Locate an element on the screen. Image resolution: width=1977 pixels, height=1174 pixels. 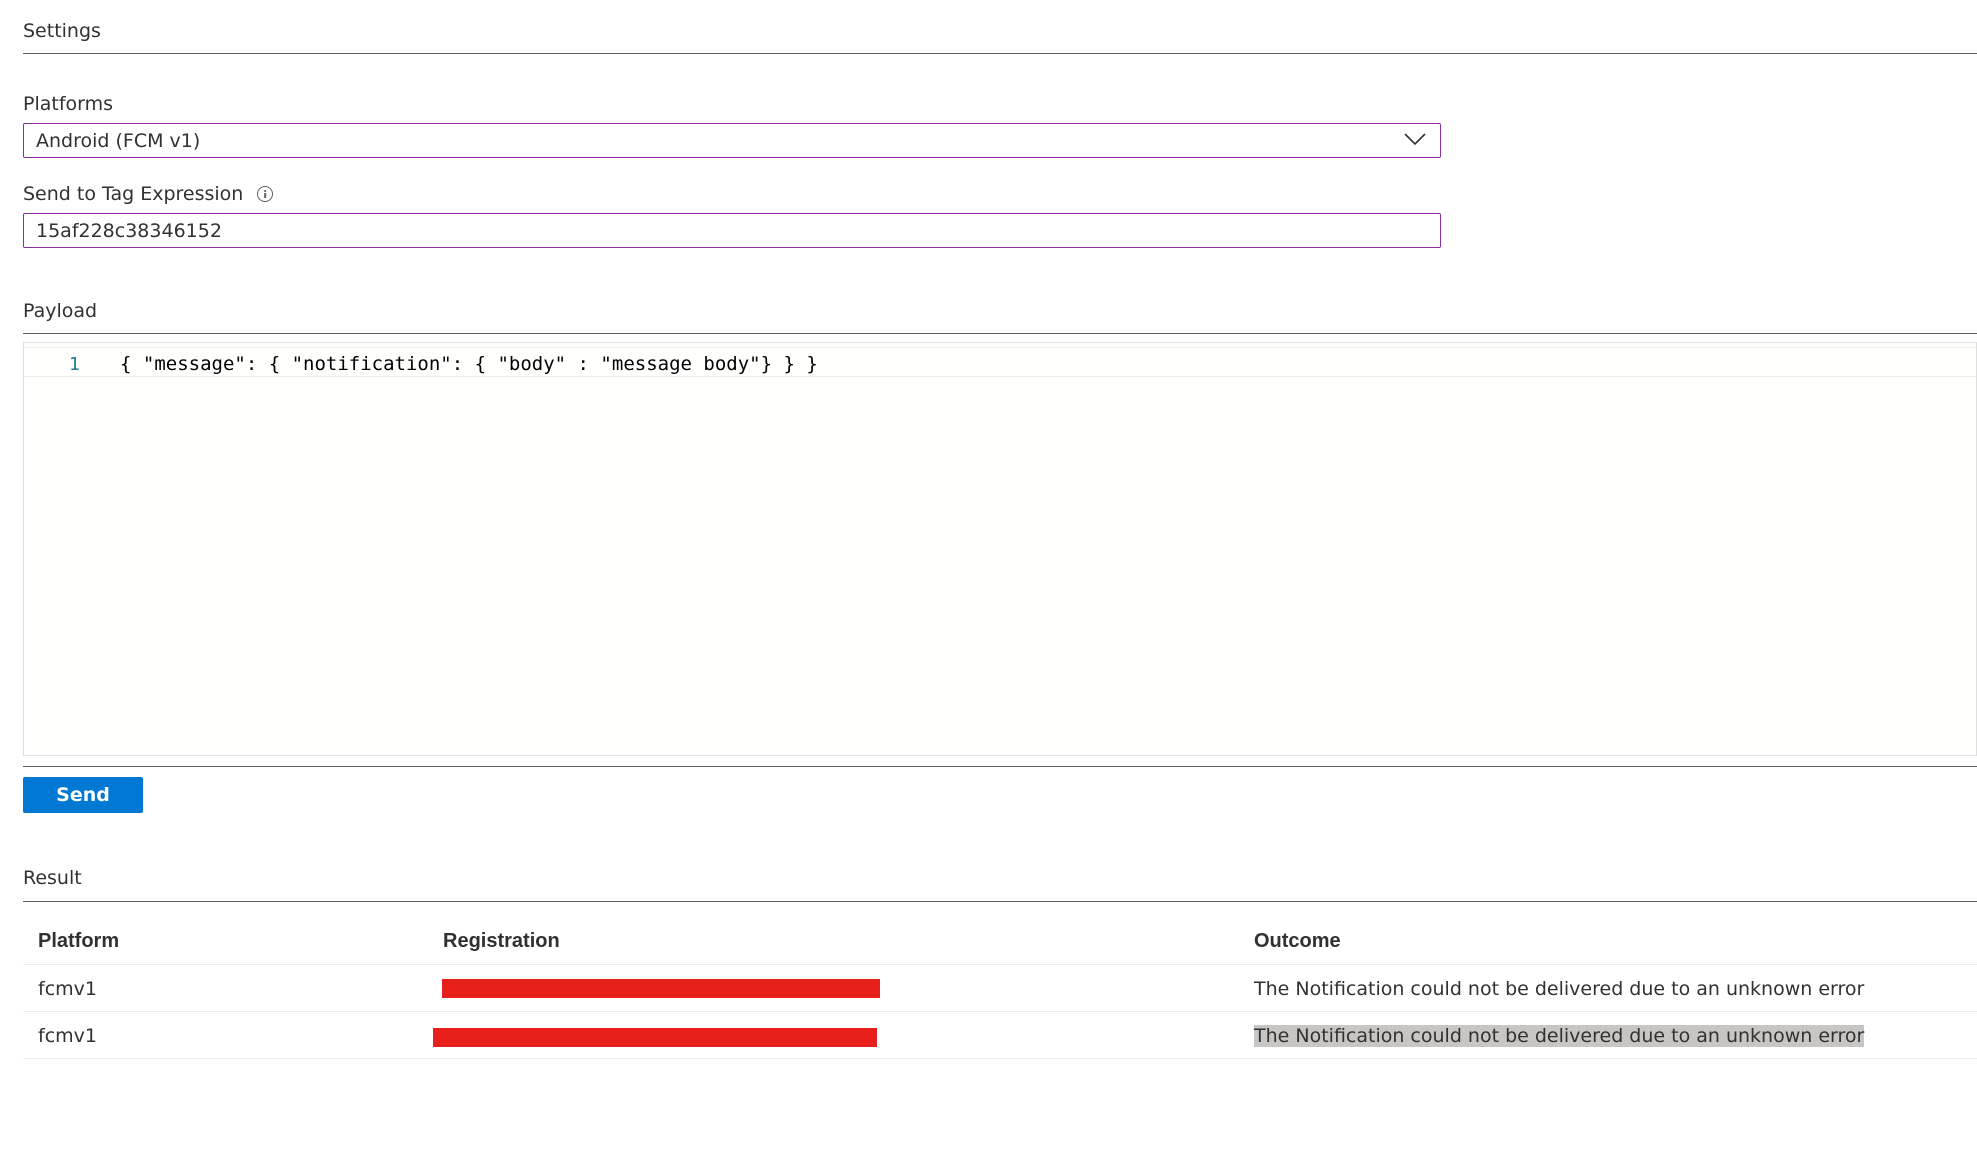
info-icon is located at coordinates (265, 194).